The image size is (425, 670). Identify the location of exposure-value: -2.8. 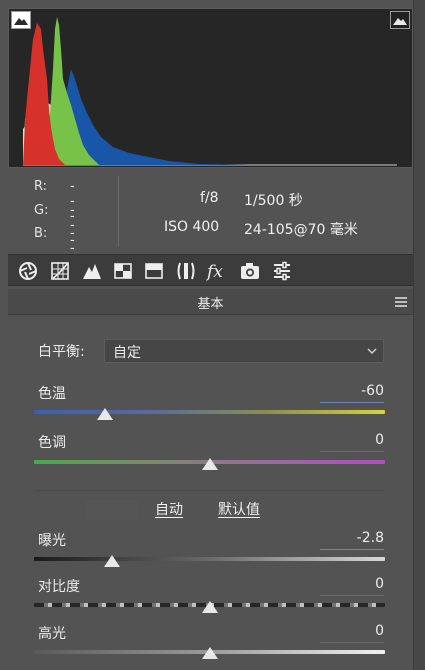
(352, 540).